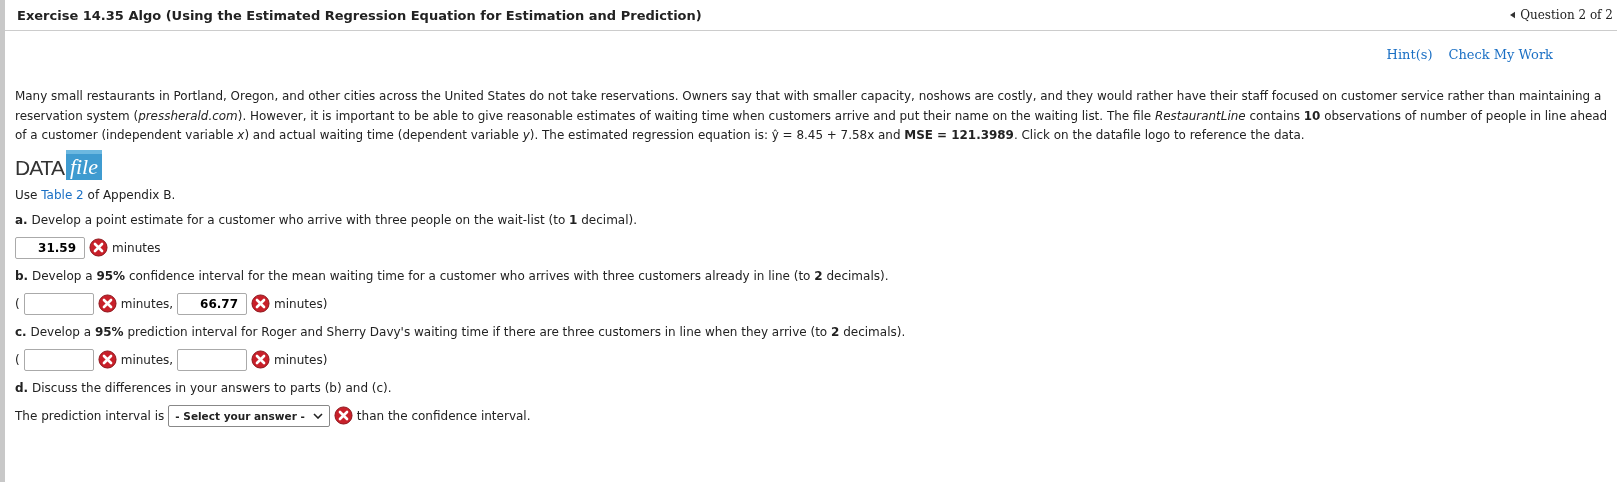  What do you see at coordinates (136, 247) in the screenshot?
I see `answer-text: minutes` at bounding box center [136, 247].